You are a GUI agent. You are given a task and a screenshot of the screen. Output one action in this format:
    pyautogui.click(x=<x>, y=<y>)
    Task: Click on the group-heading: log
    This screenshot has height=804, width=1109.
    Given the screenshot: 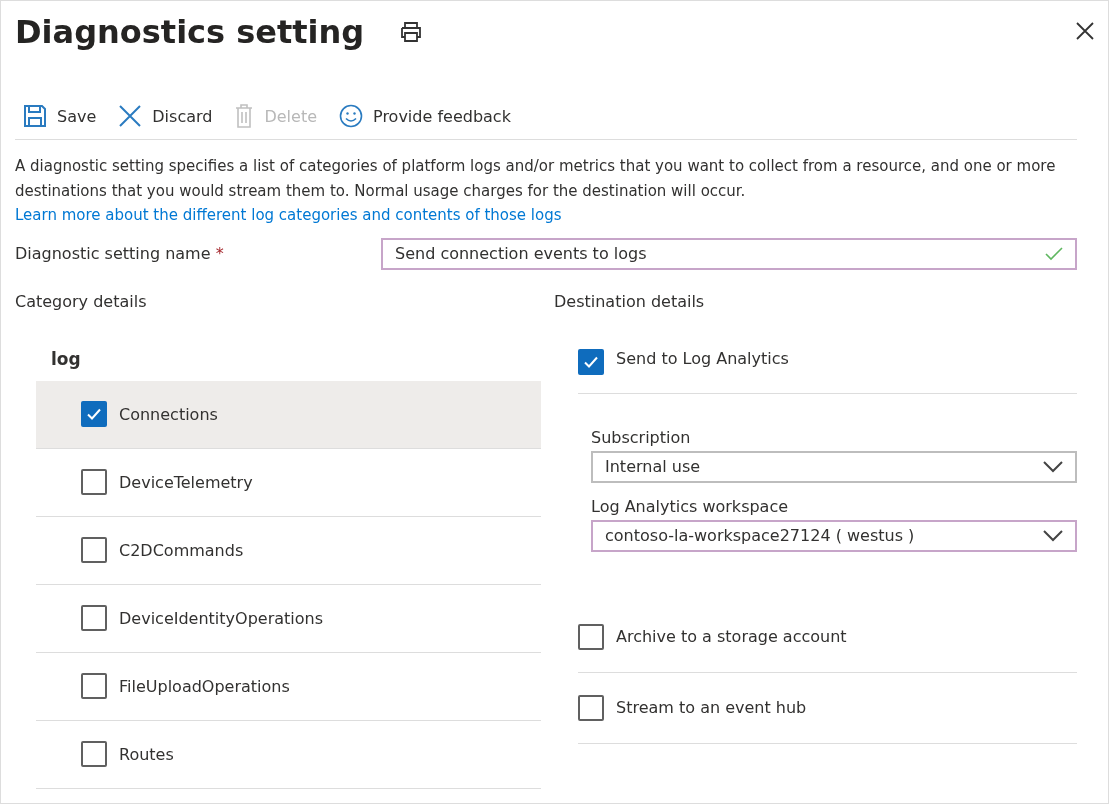 What is the action you would take?
    pyautogui.click(x=66, y=358)
    